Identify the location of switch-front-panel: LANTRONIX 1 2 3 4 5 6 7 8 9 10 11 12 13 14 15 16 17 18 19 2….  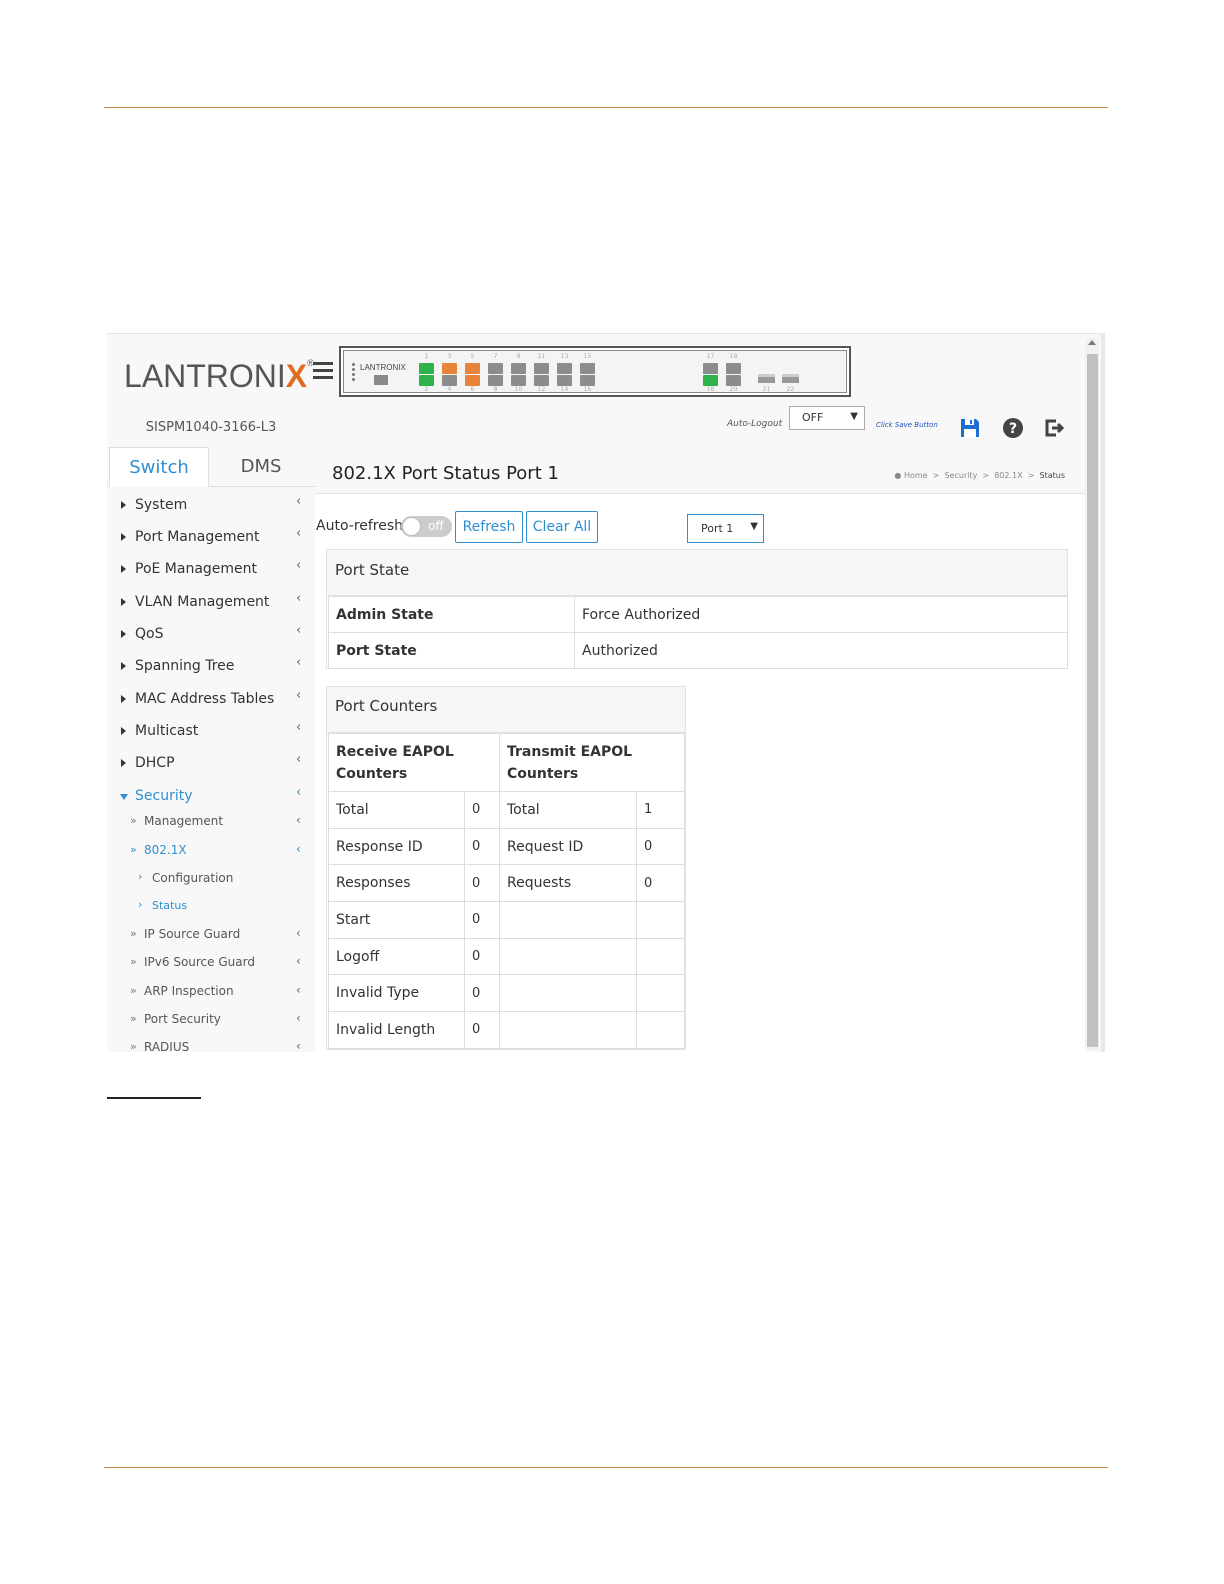
(595, 371).